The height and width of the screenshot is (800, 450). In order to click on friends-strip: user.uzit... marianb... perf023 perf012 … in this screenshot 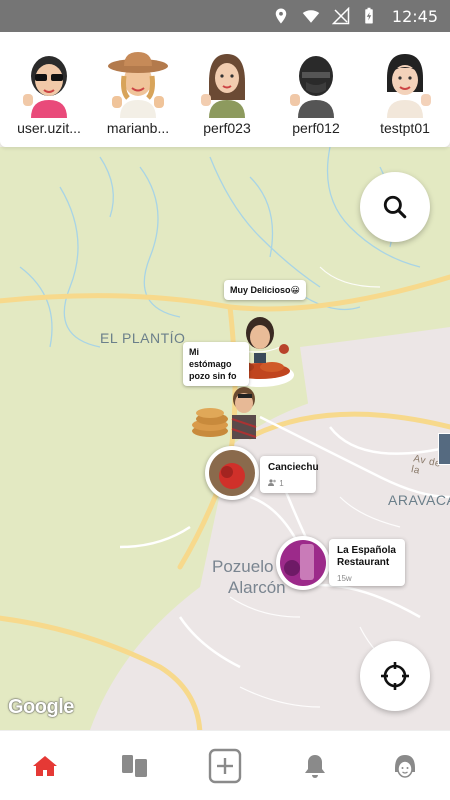, I will do `click(225, 89)`.